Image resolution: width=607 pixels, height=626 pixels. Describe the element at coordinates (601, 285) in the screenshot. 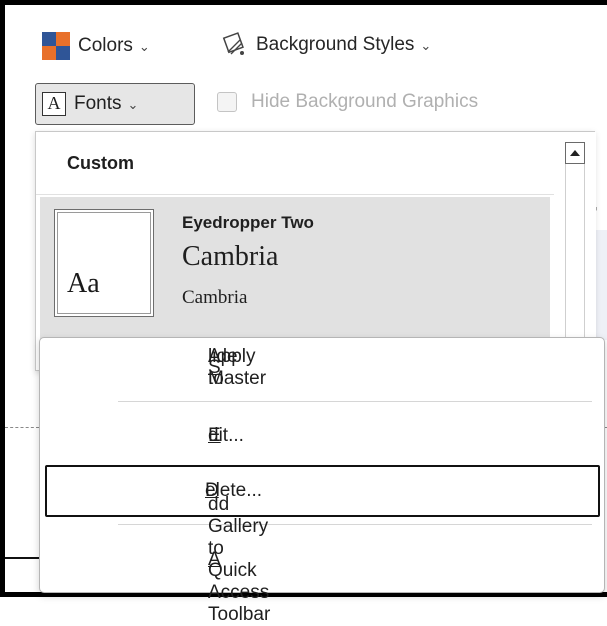

I see `slide-area` at that location.